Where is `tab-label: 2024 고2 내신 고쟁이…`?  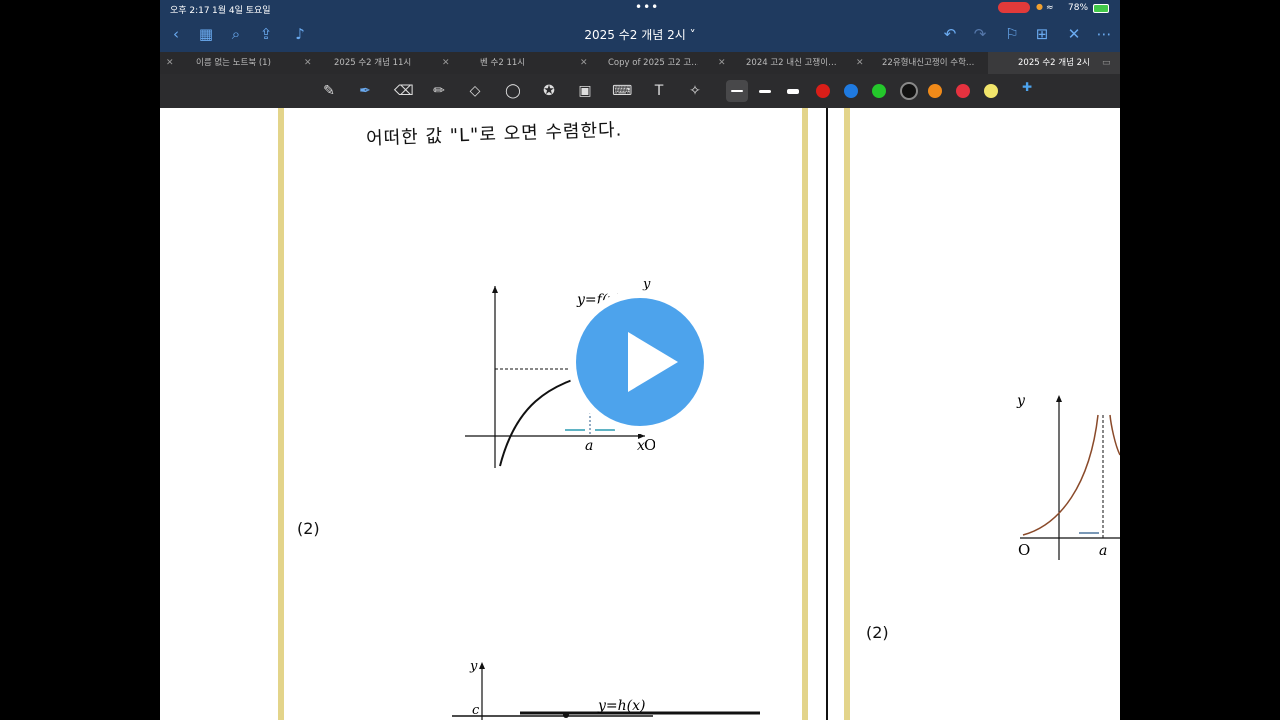 tab-label: 2024 고2 내신 고쟁이… is located at coordinates (791, 63).